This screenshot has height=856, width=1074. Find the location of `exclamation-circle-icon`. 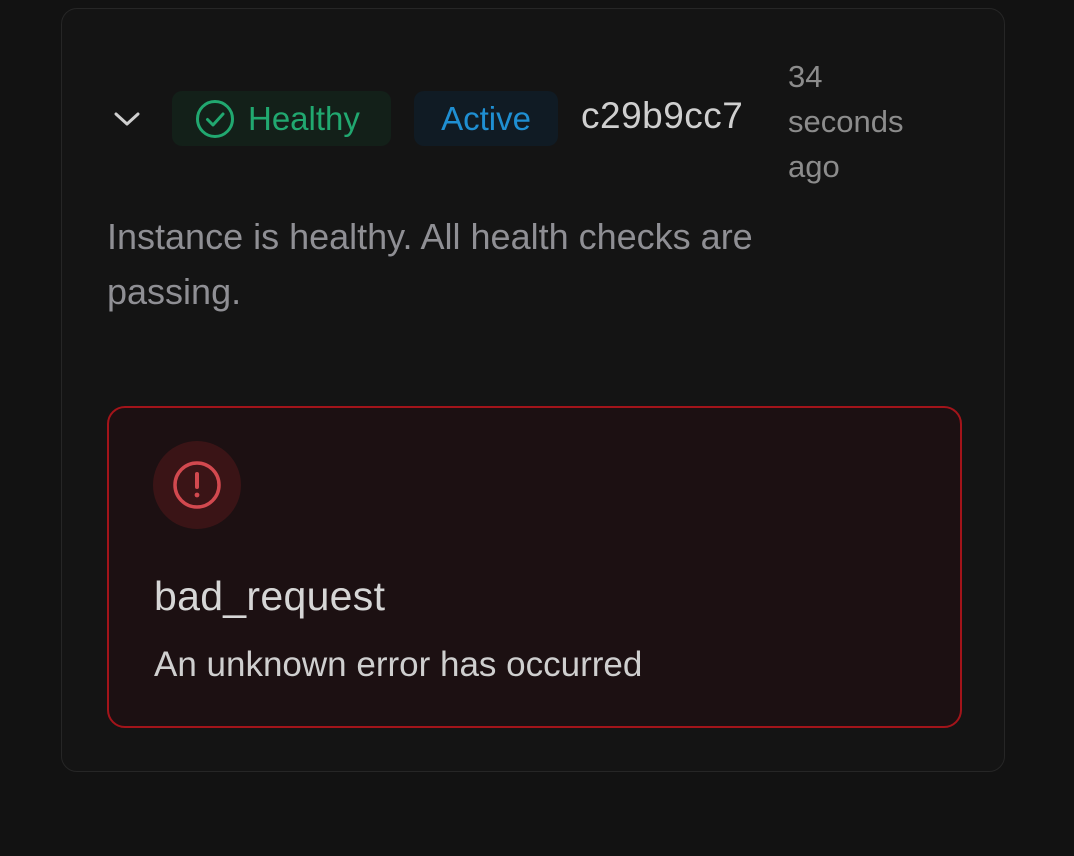

exclamation-circle-icon is located at coordinates (197, 485).